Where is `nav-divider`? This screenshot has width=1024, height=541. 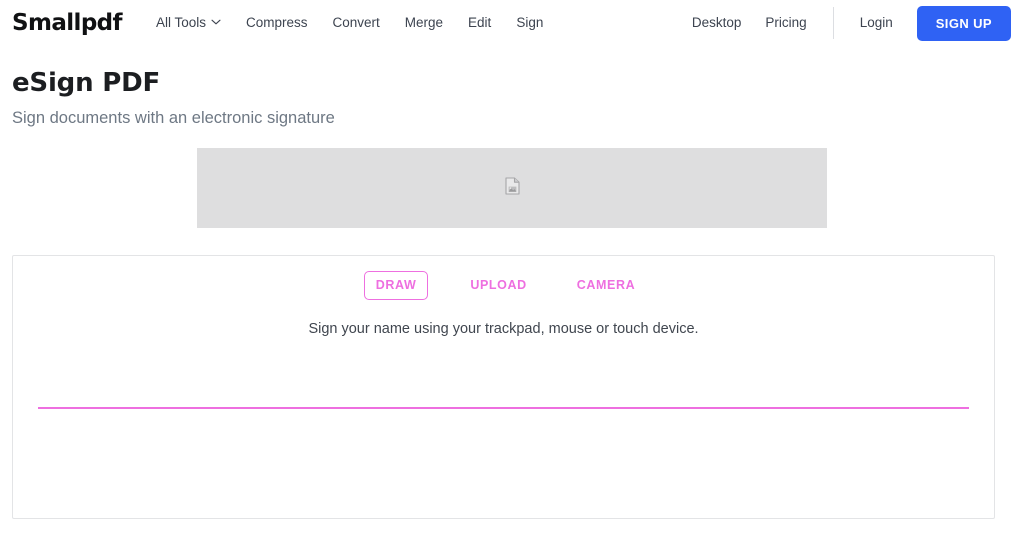
nav-divider is located at coordinates (833, 23).